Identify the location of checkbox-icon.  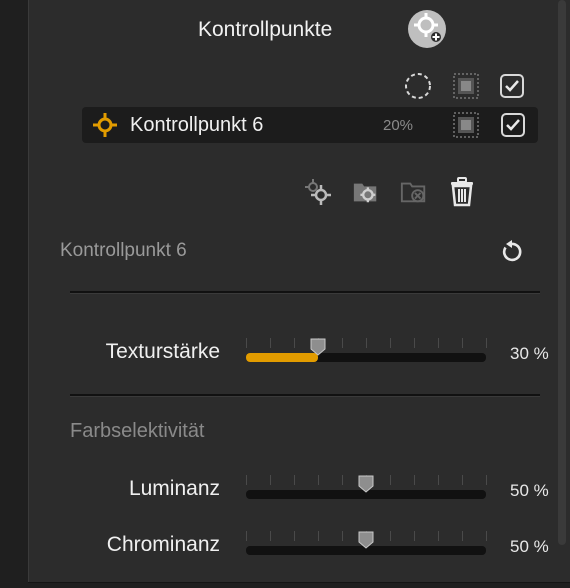
(512, 86).